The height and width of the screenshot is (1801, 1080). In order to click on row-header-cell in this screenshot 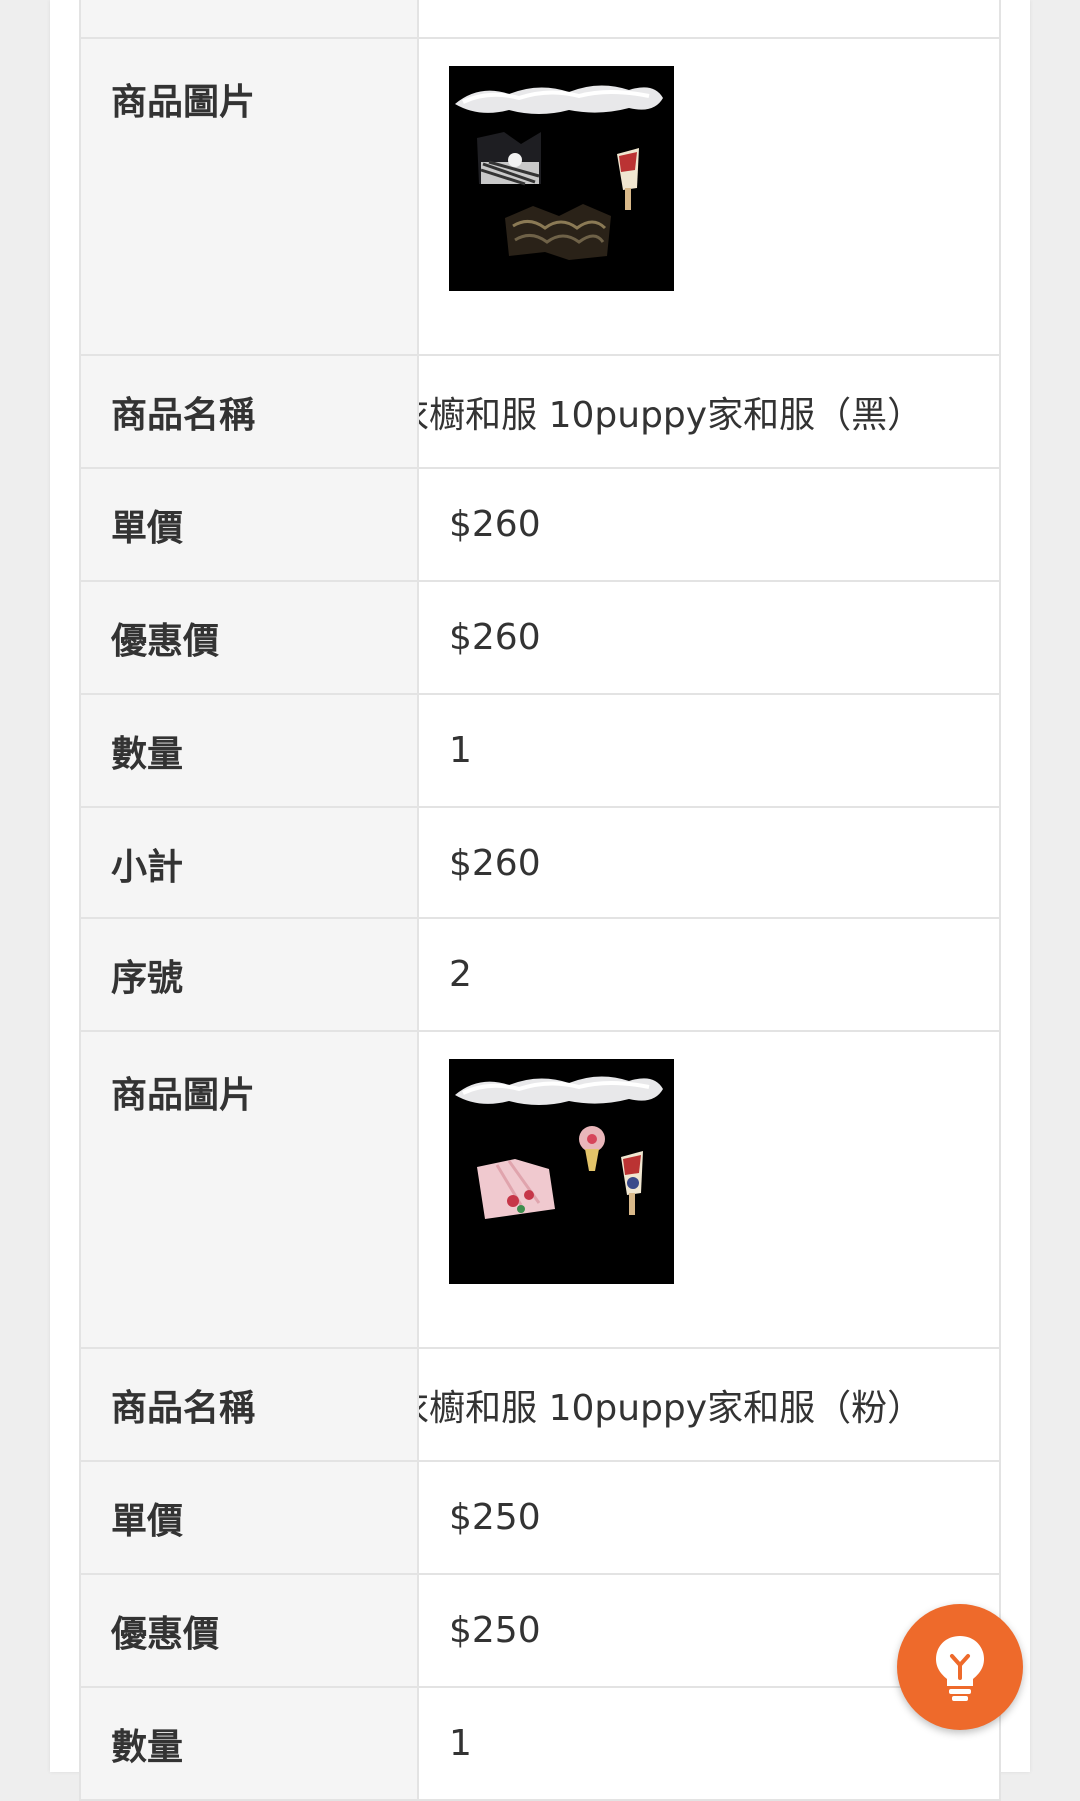, I will do `click(249, 19)`.